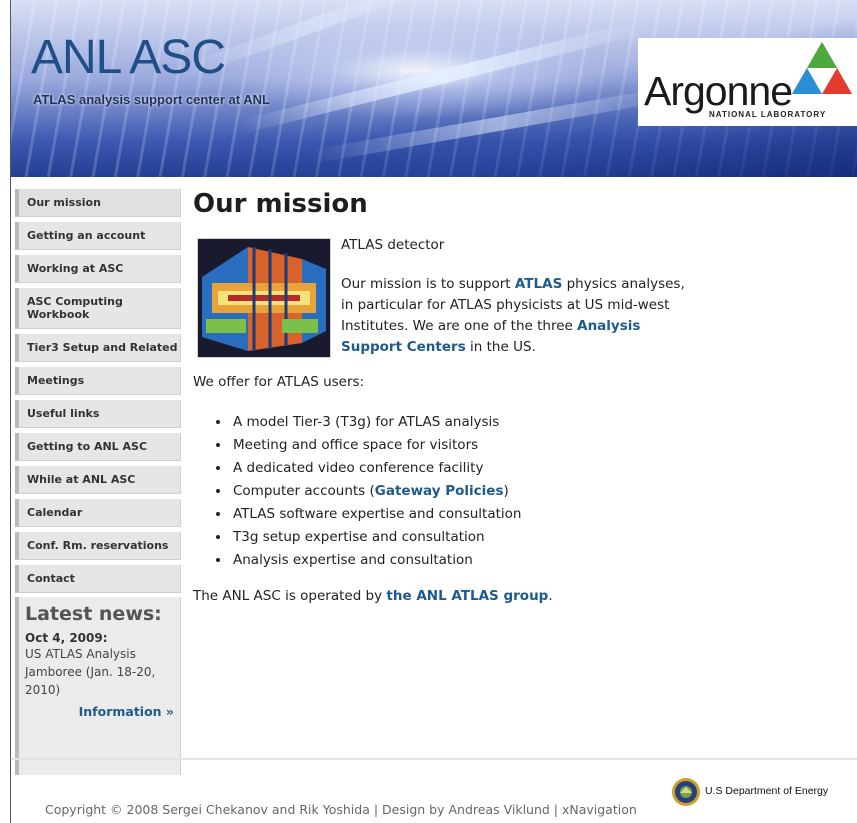  I want to click on gateway-policies-link: Gateway Policies, so click(439, 491).